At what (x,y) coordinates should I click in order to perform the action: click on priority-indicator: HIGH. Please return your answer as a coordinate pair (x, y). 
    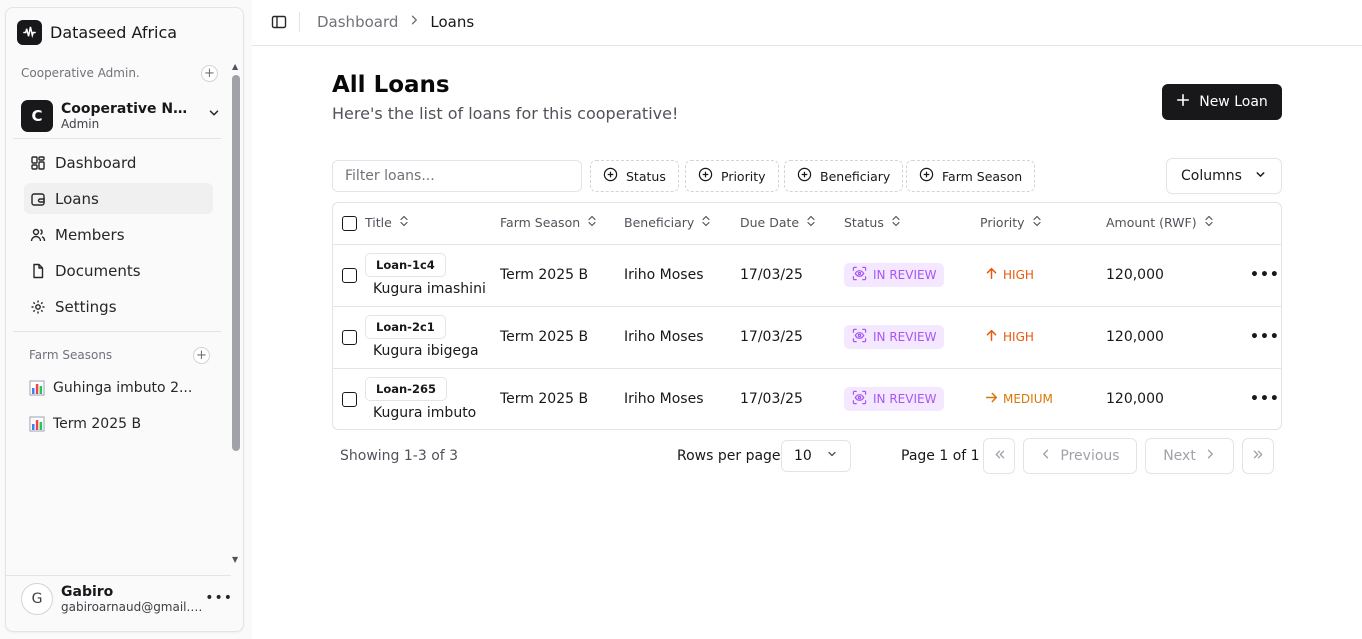
    Looking at the image, I should click on (1009, 337).